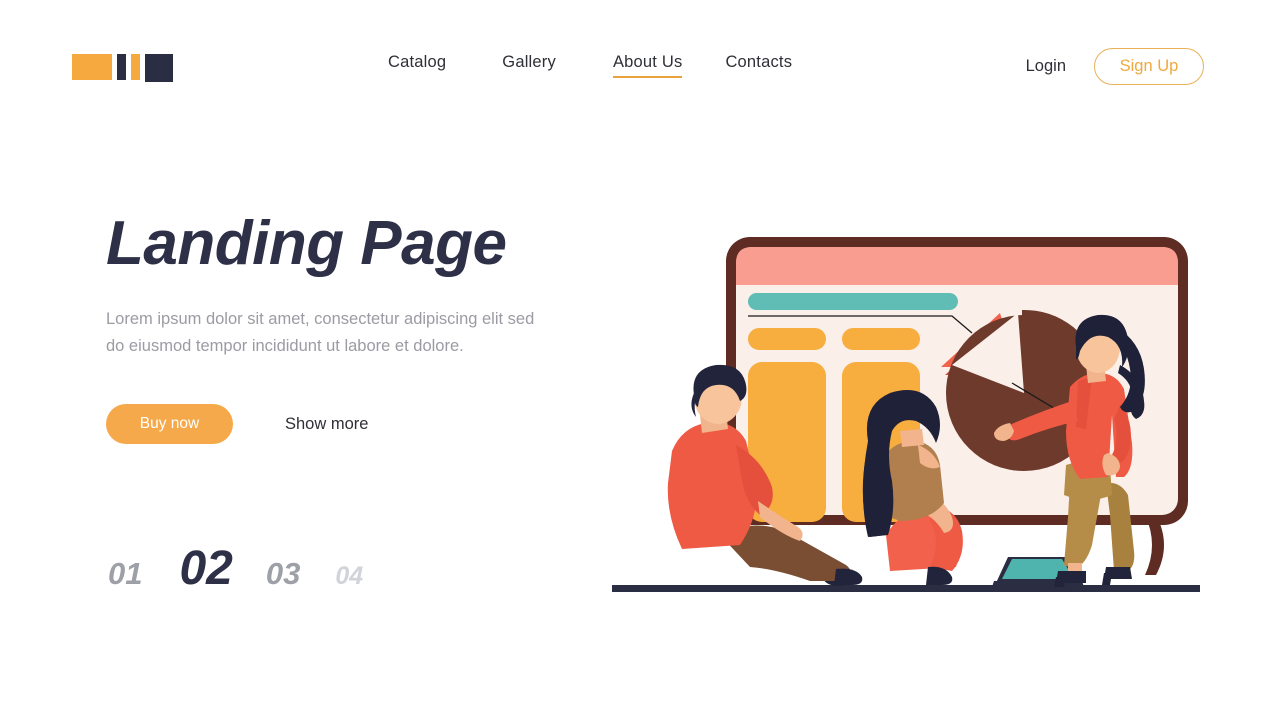 The height and width of the screenshot is (720, 1280). I want to click on slide-number-01: 01, so click(125, 573).